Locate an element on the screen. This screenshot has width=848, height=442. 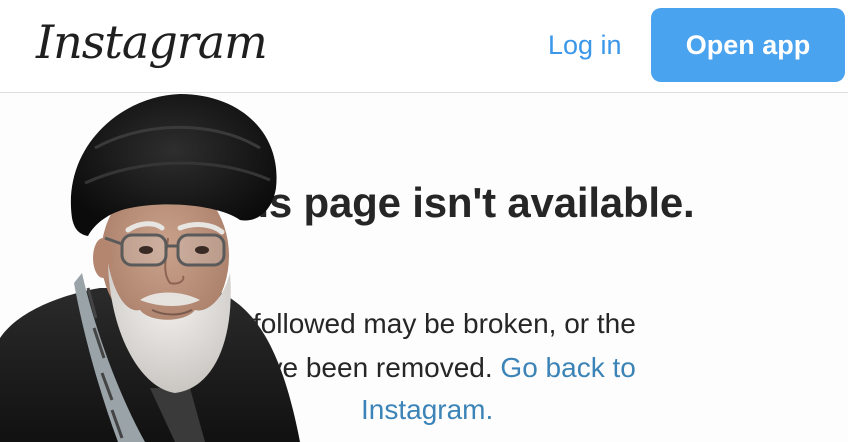
page-unavailable-heading: his page isn't available. is located at coordinates (463, 202).